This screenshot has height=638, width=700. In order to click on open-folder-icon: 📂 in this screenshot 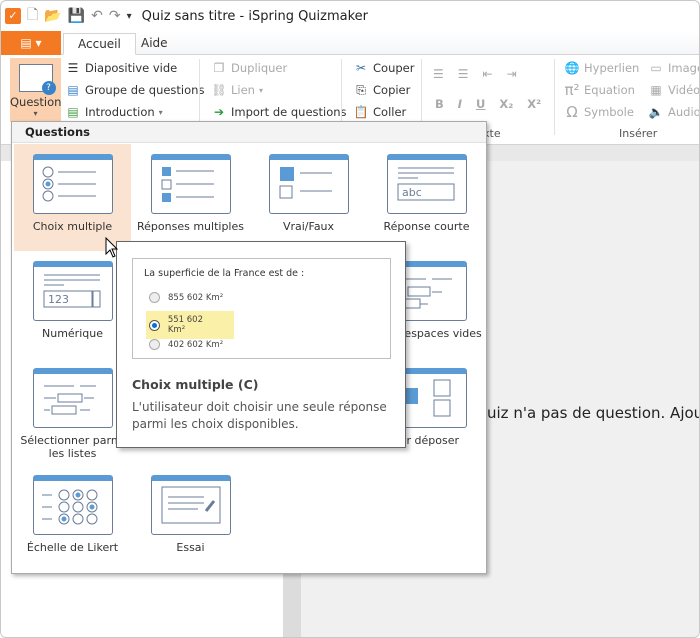, I will do `click(52, 16)`.